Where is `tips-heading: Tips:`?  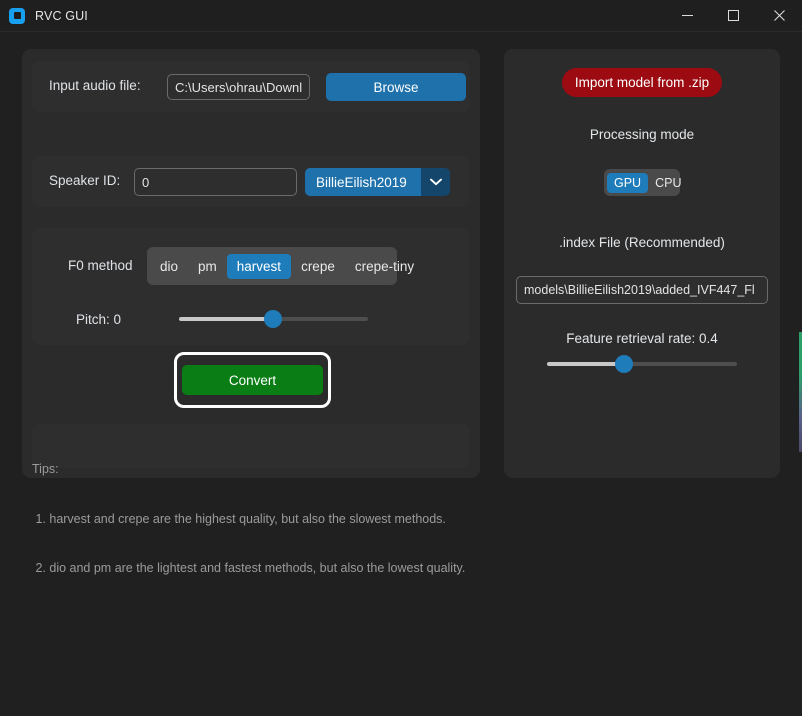
tips-heading: Tips: is located at coordinates (45, 469).